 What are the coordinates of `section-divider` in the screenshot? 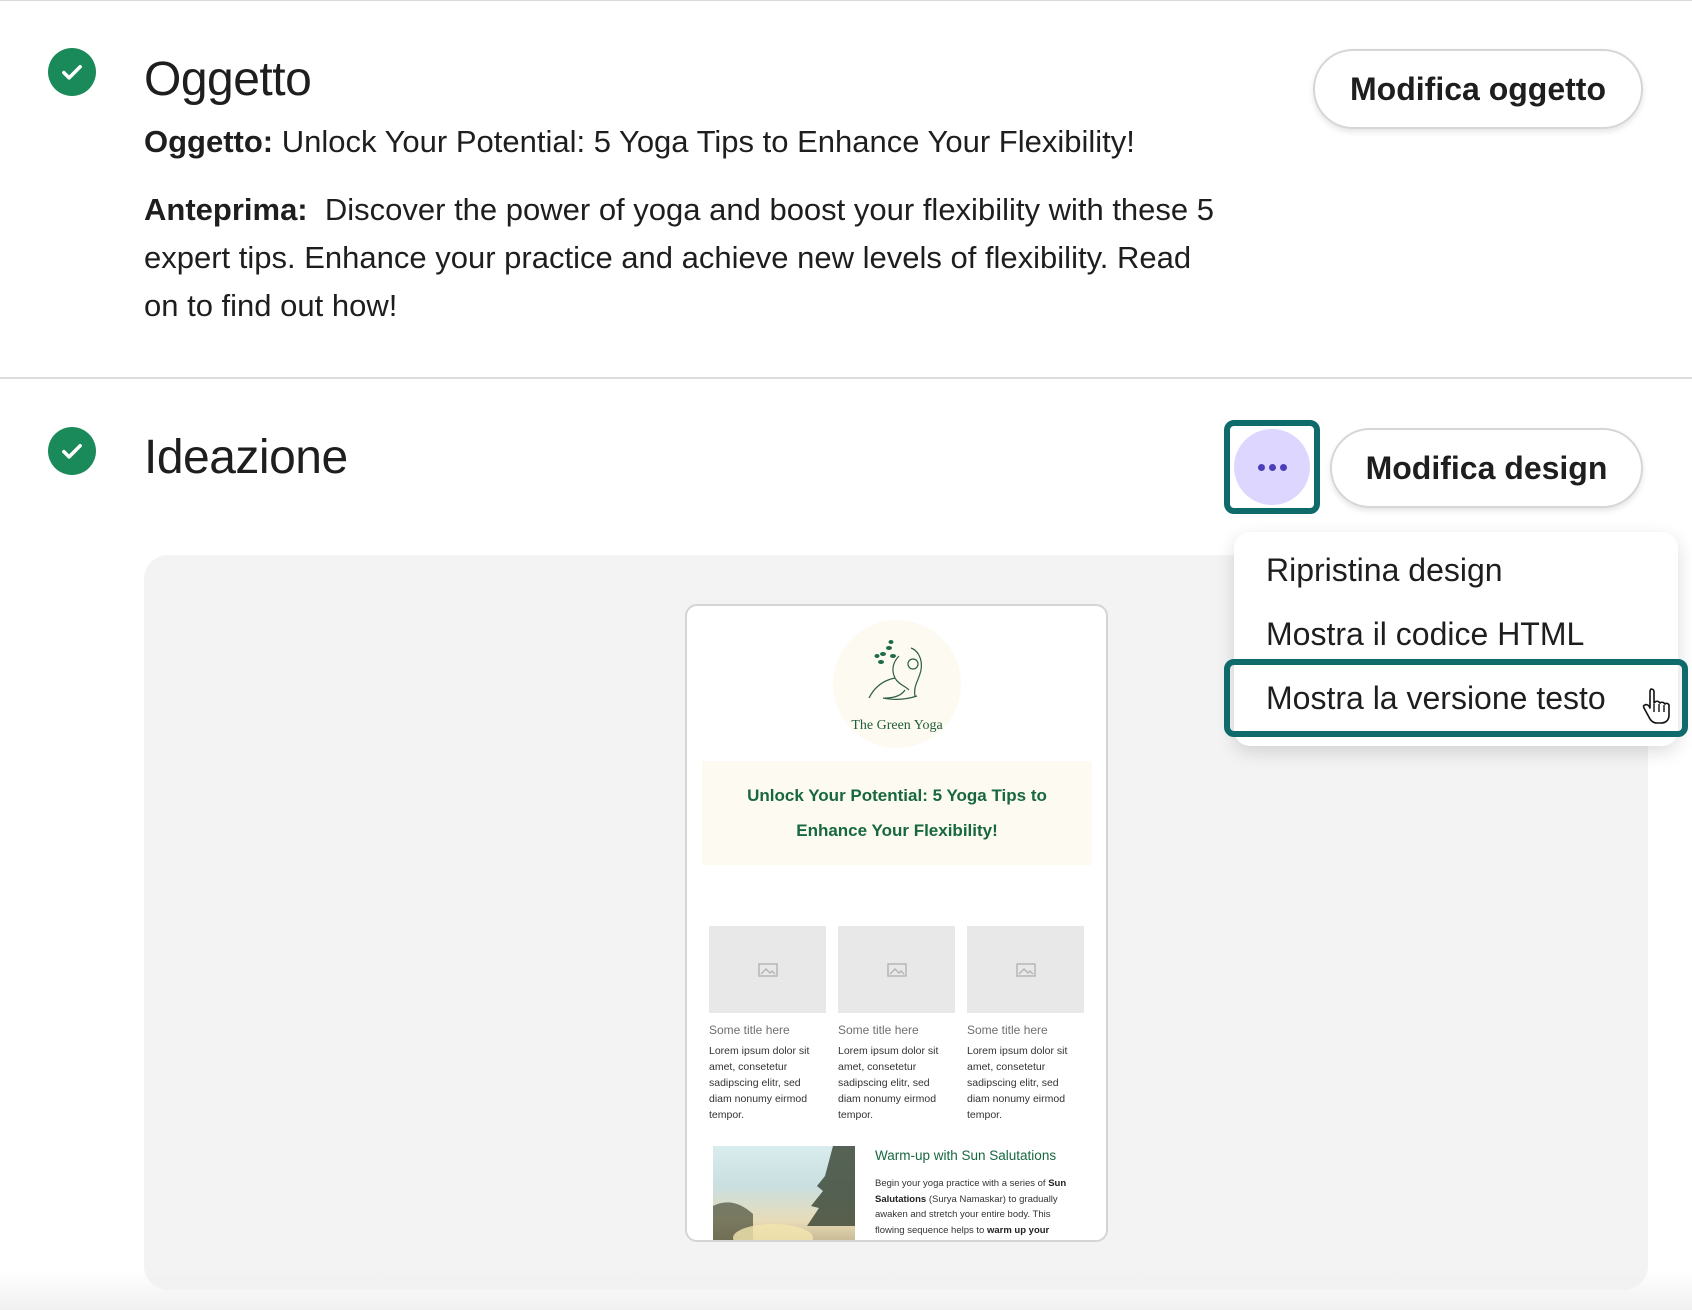 It's located at (846, 378).